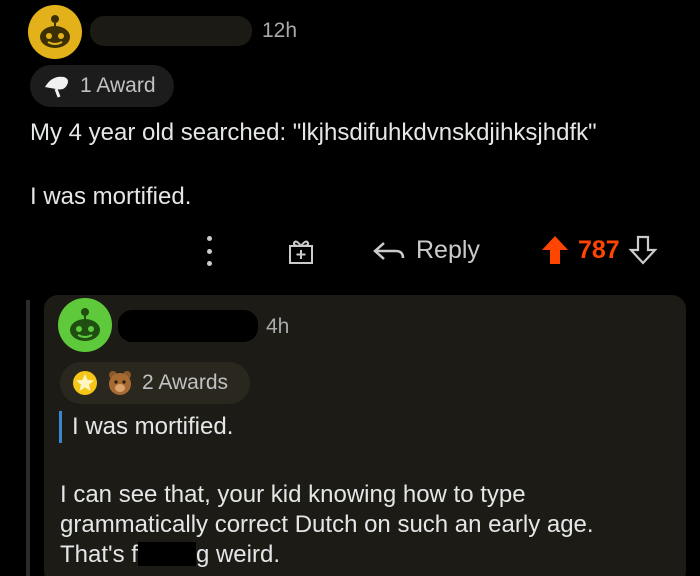 The width and height of the screenshot is (700, 576). What do you see at coordinates (99, 554) in the screenshot?
I see `reply-text-before-censor: That's f` at bounding box center [99, 554].